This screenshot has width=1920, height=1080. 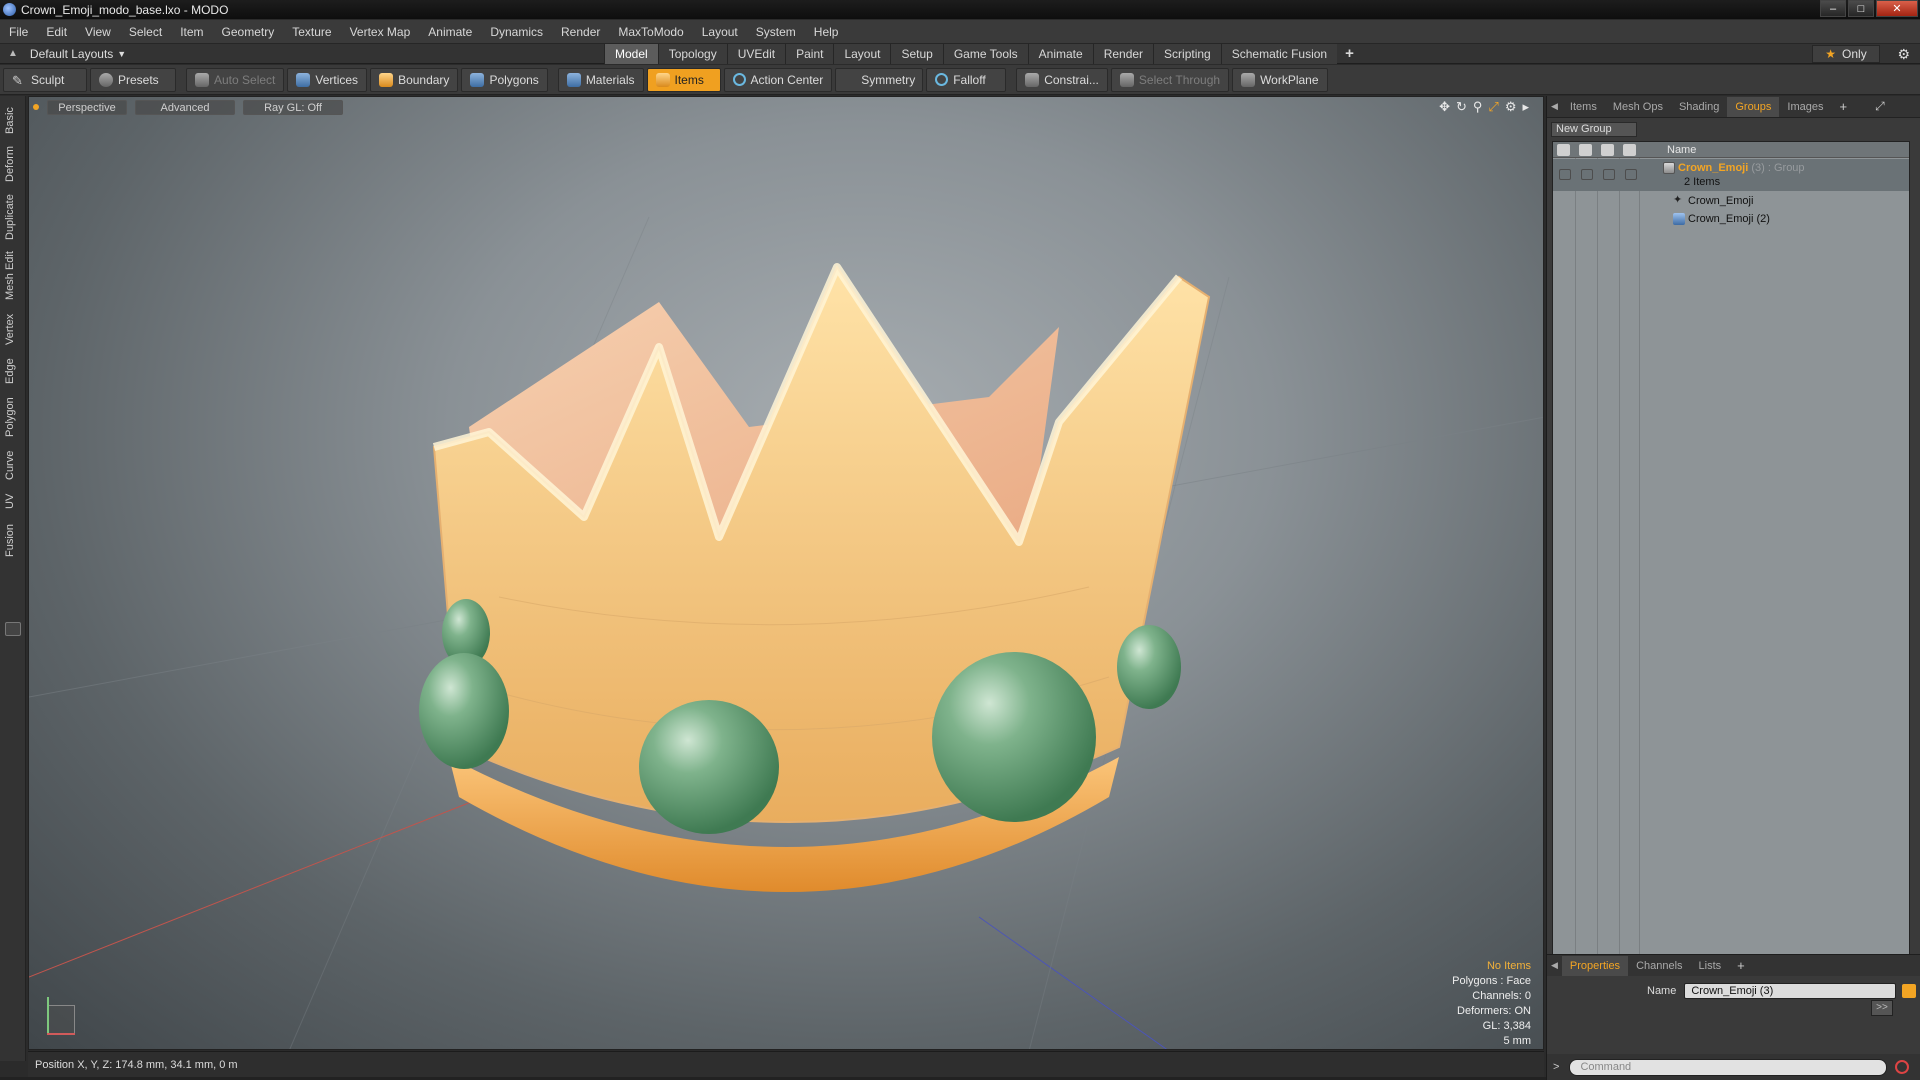 I want to click on visibility-toggle-icon, so click(x=1565, y=174).